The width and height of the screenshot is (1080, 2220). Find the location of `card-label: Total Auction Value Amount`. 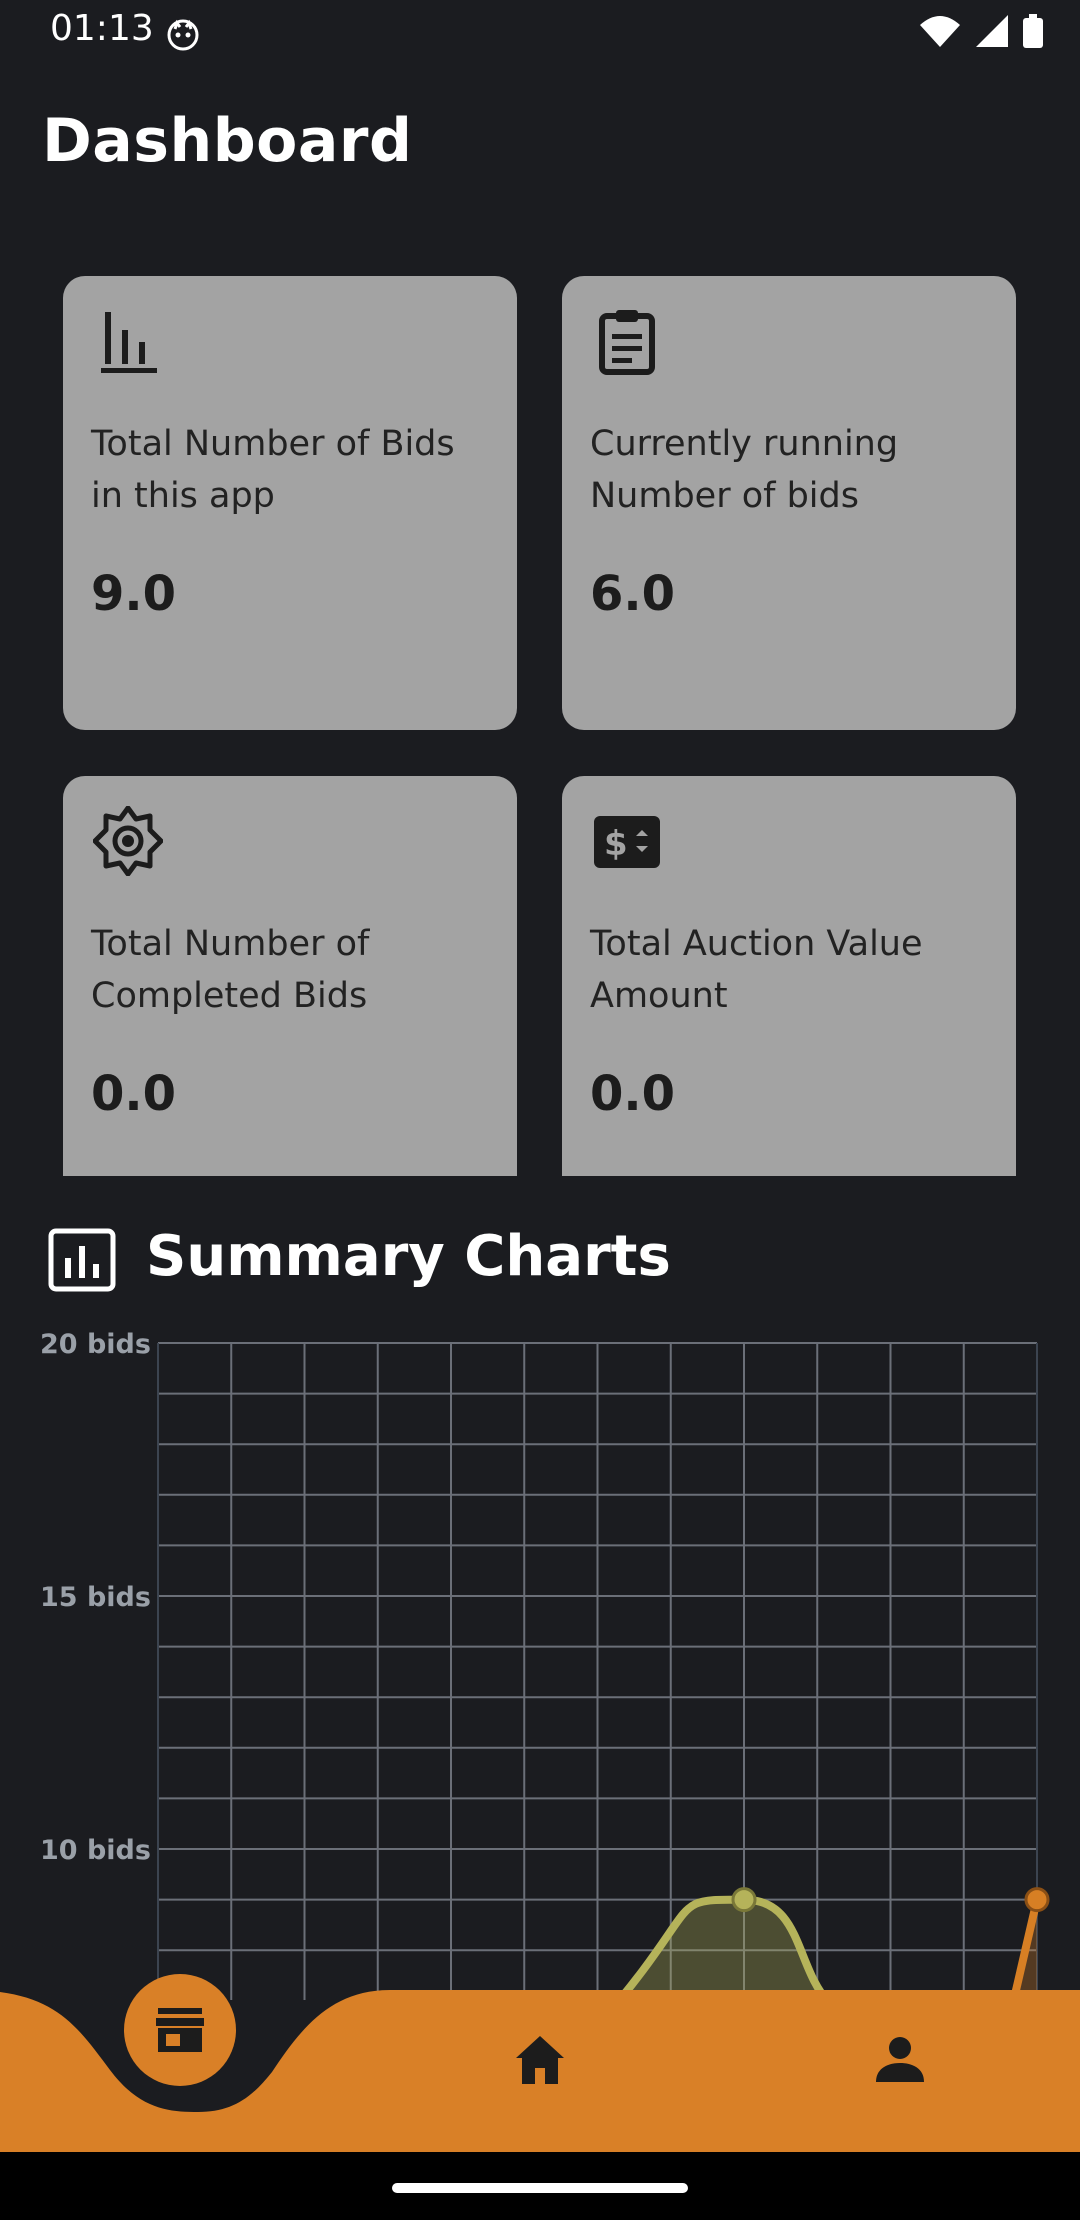

card-label: Total Auction Value Amount is located at coordinates (756, 970).